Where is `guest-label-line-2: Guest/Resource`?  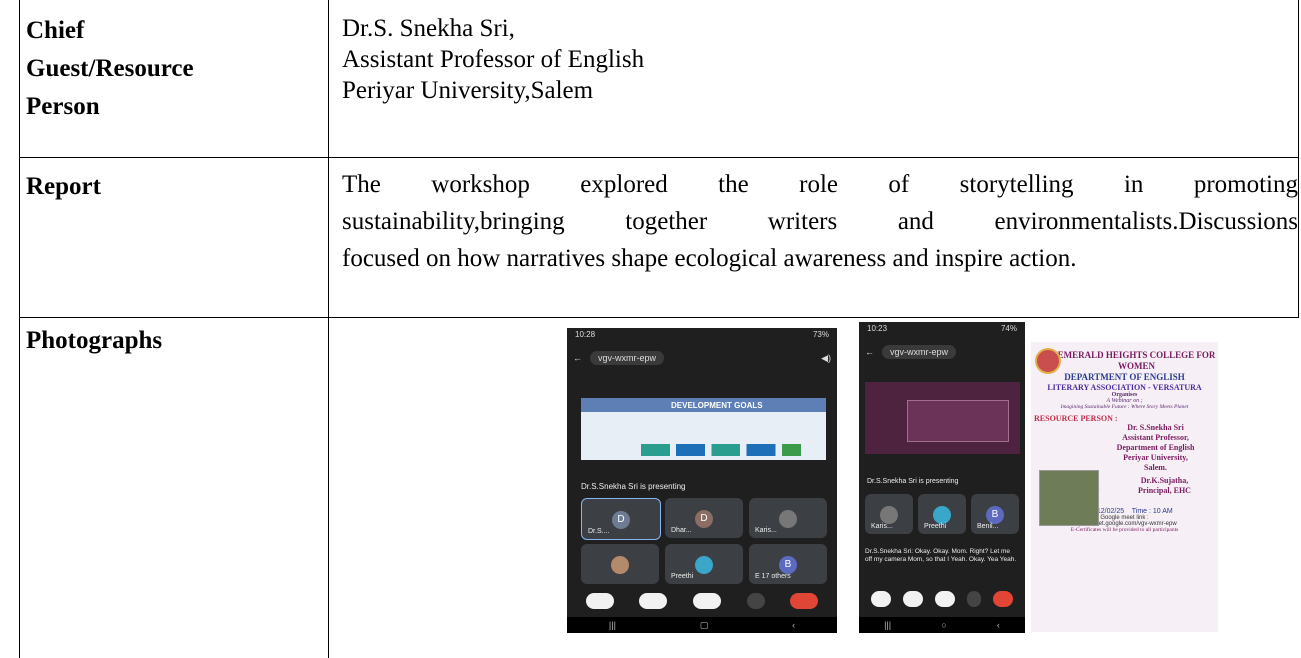
guest-label-line-2: Guest/Resource is located at coordinates (110, 68).